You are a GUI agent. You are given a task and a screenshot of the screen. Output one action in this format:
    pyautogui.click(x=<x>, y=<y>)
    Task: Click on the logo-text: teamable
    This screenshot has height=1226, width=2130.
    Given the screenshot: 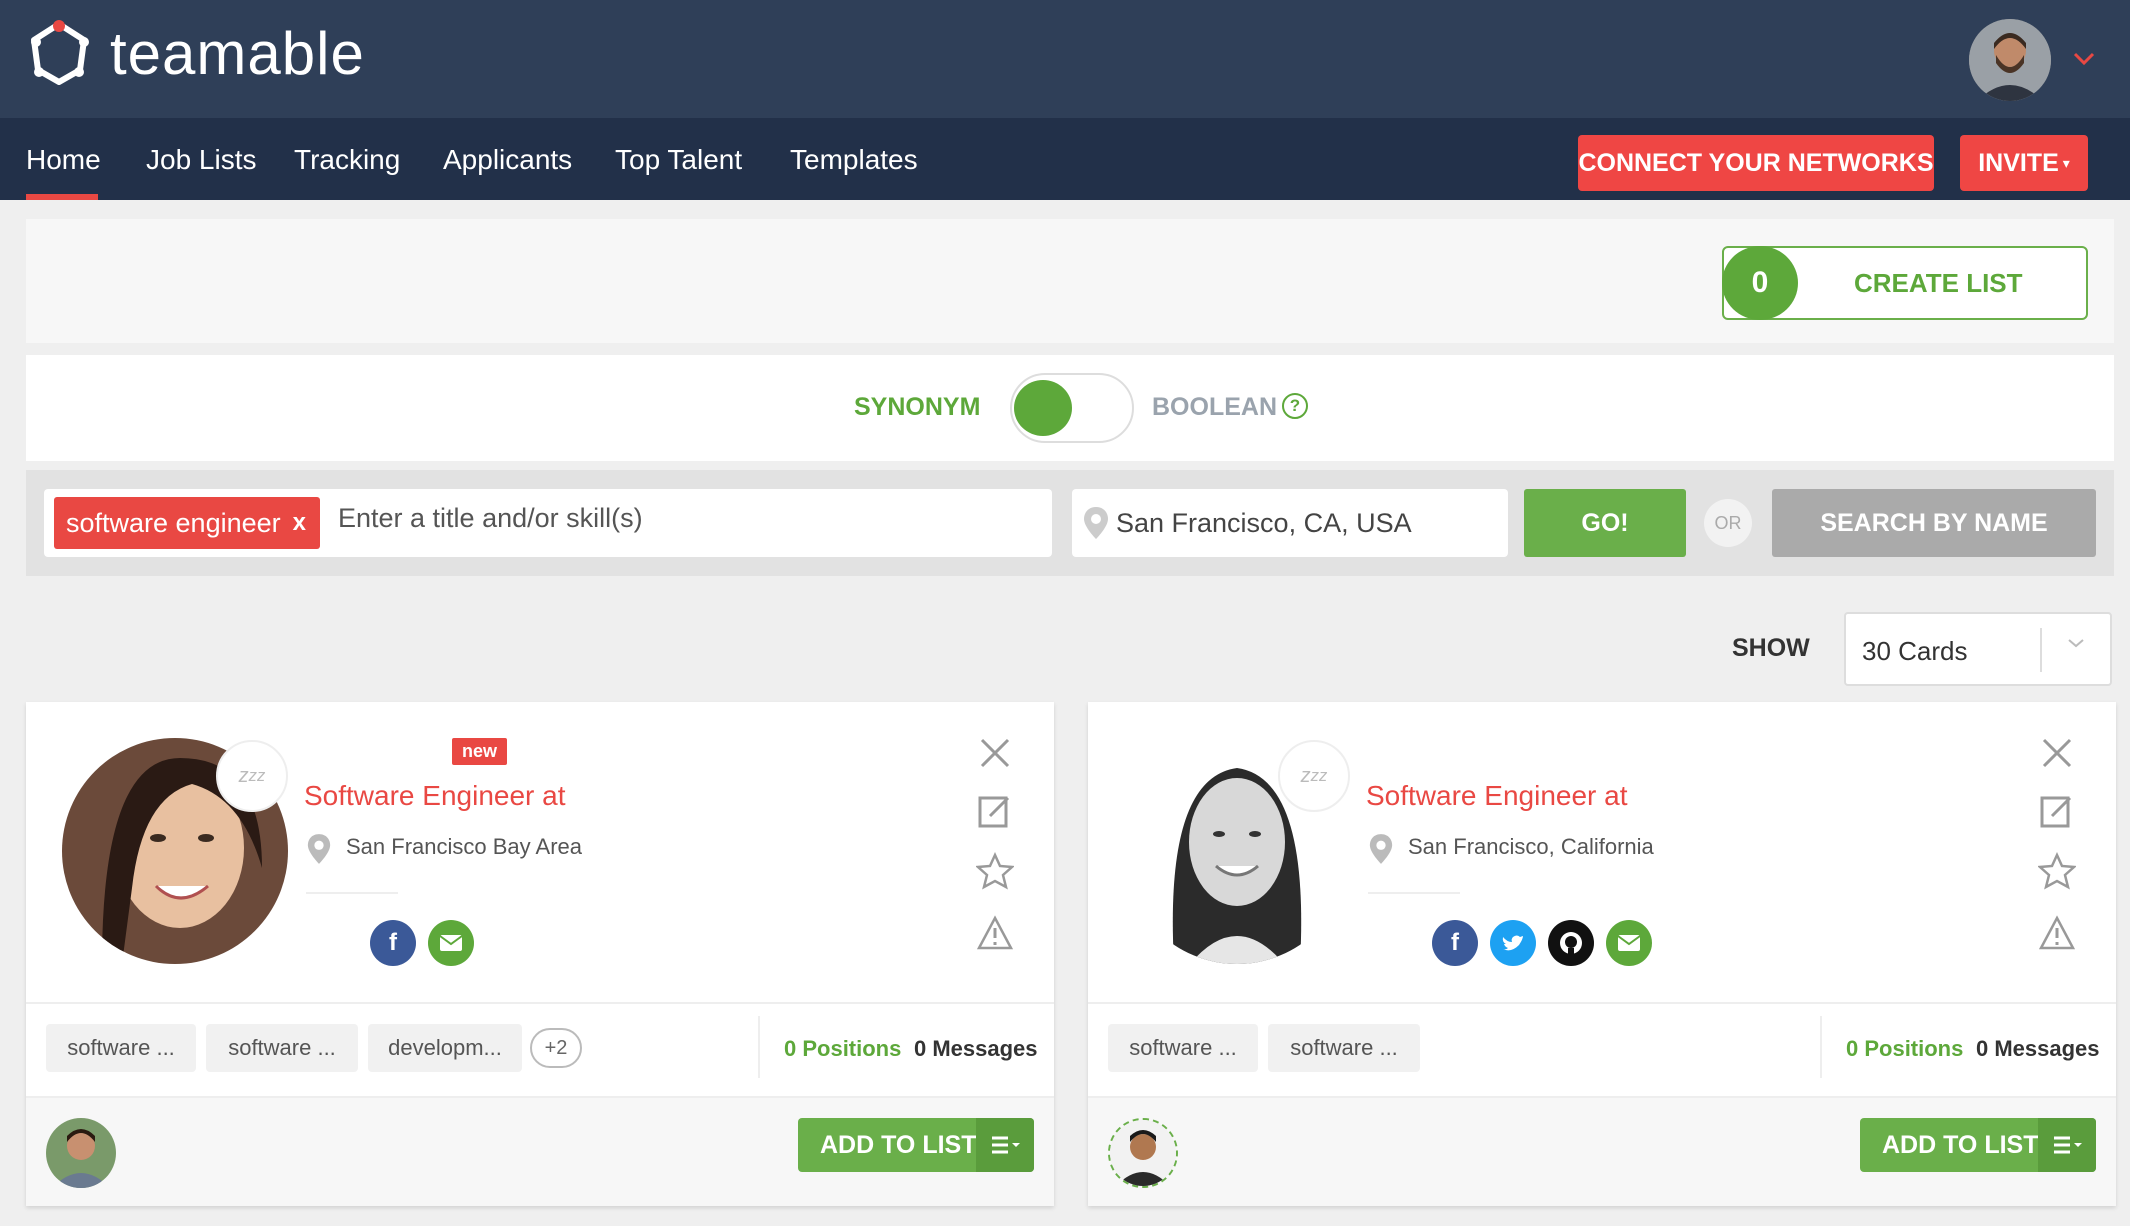 What is the action you would take?
    pyautogui.click(x=237, y=53)
    